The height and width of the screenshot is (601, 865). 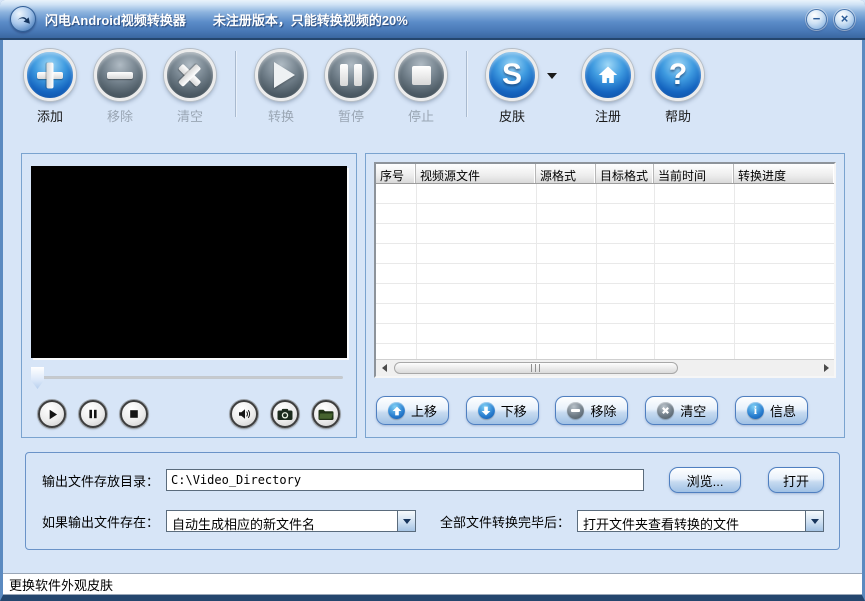 I want to click on exists-combobox: 自动生成相应的新文件名, so click(x=291, y=521).